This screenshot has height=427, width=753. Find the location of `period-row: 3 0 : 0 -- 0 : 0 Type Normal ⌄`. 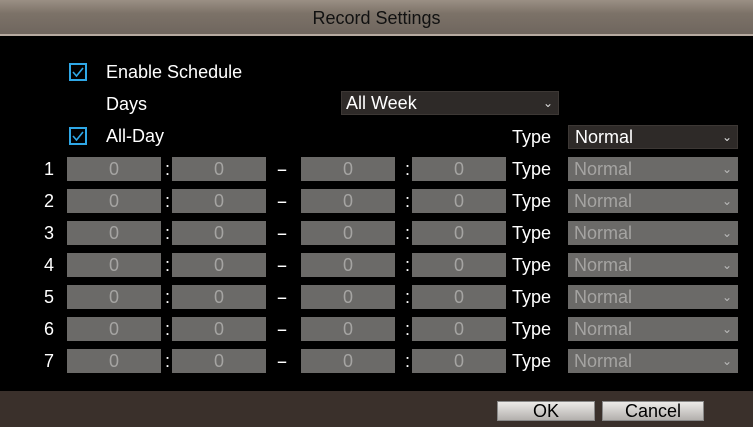

period-row: 3 0 : 0 -- 0 : 0 Type Normal ⌄ is located at coordinates (376, 233).